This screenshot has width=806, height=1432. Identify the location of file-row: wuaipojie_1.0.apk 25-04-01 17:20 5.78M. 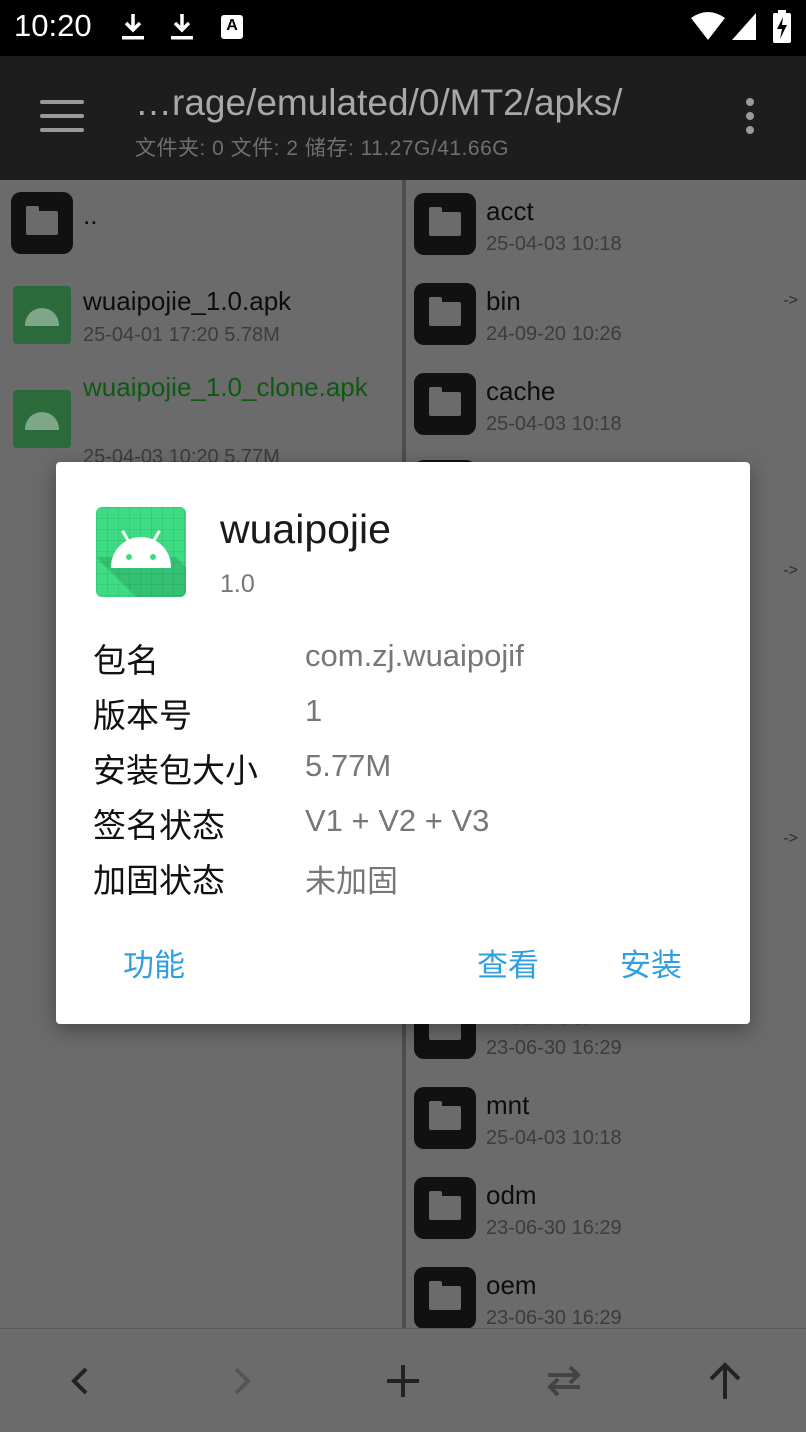
(201, 314).